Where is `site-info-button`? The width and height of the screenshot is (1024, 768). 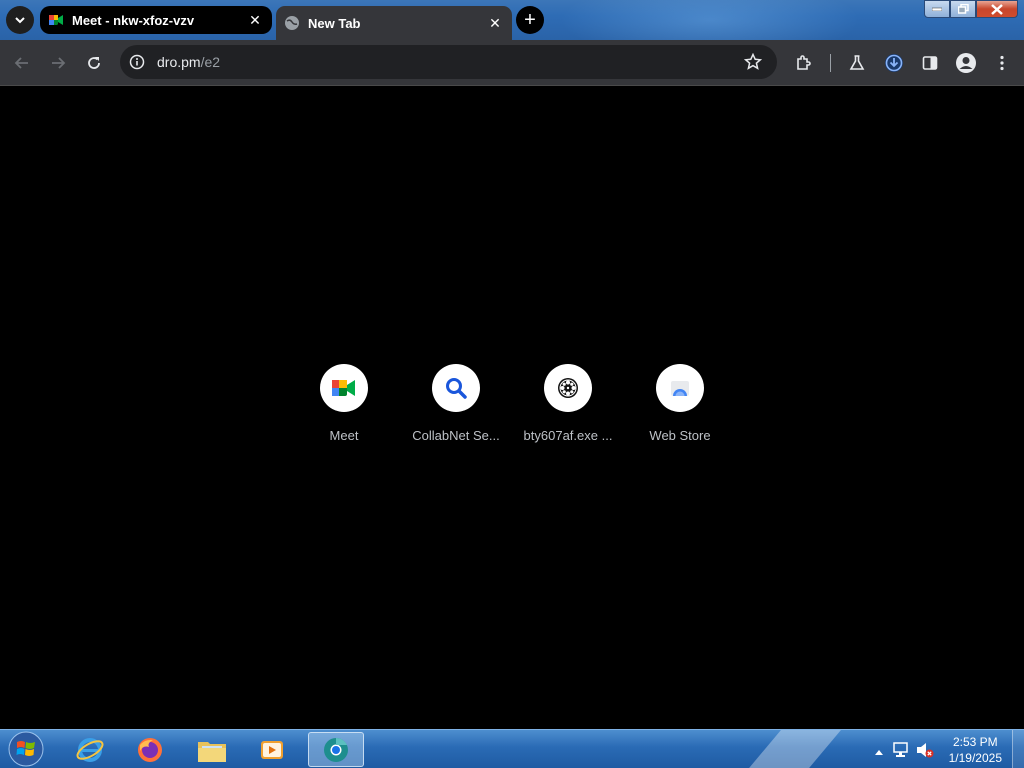
site-info-button is located at coordinates (137, 62).